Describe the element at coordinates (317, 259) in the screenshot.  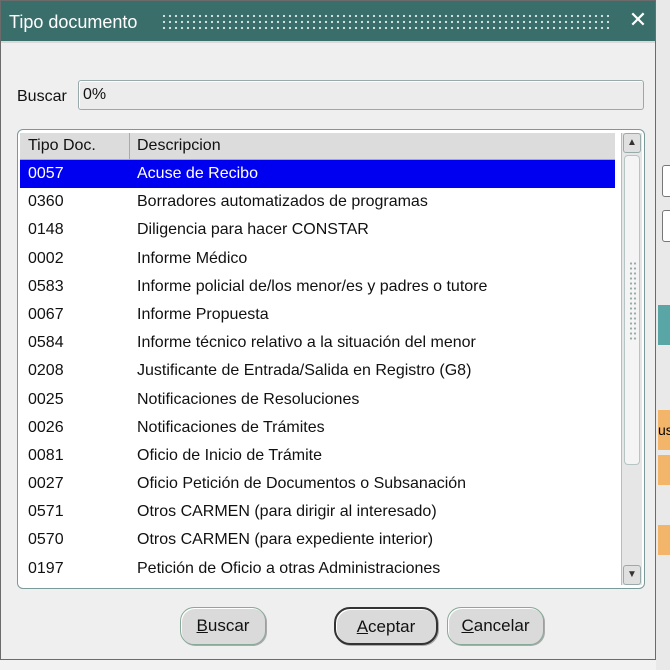
I see `list-item: 0002 Informe Médico` at that location.